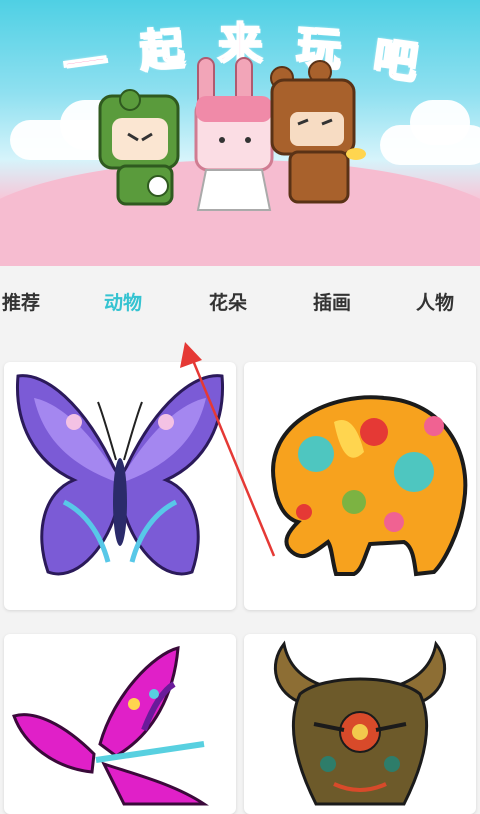  I want to click on bear-character-icon, so click(318, 132).